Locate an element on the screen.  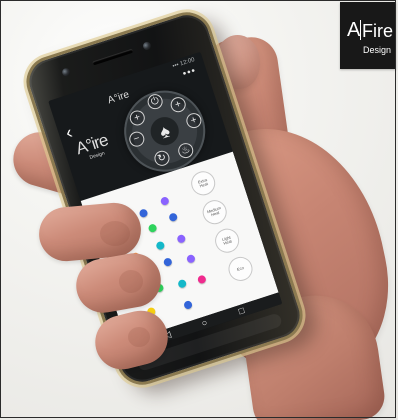
afire-design-logo: A Fire Design is located at coordinates (368, 35).